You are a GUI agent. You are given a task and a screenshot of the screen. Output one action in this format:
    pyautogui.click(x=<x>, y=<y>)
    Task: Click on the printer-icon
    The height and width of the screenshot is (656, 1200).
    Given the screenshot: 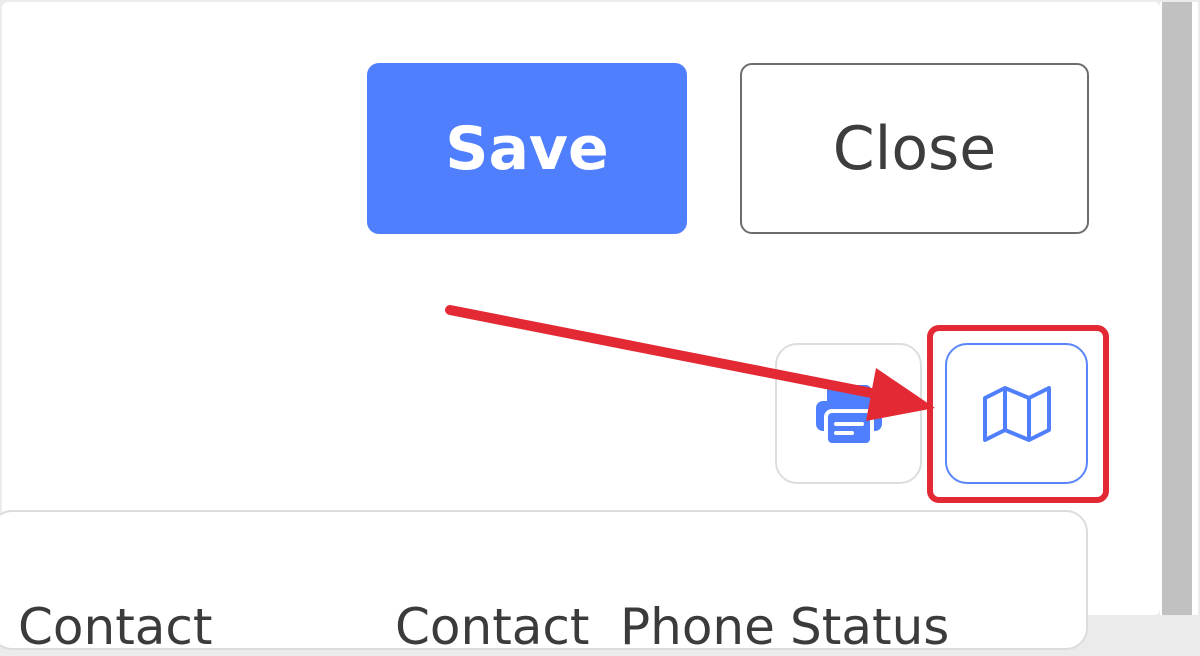 What is the action you would take?
    pyautogui.click(x=848, y=415)
    